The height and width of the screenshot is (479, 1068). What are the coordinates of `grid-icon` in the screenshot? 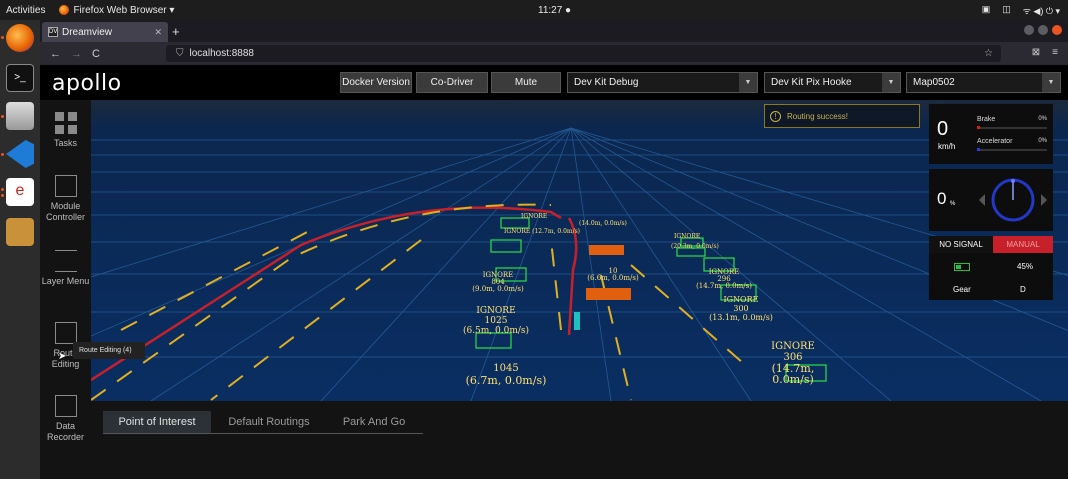 It's located at (65, 123).